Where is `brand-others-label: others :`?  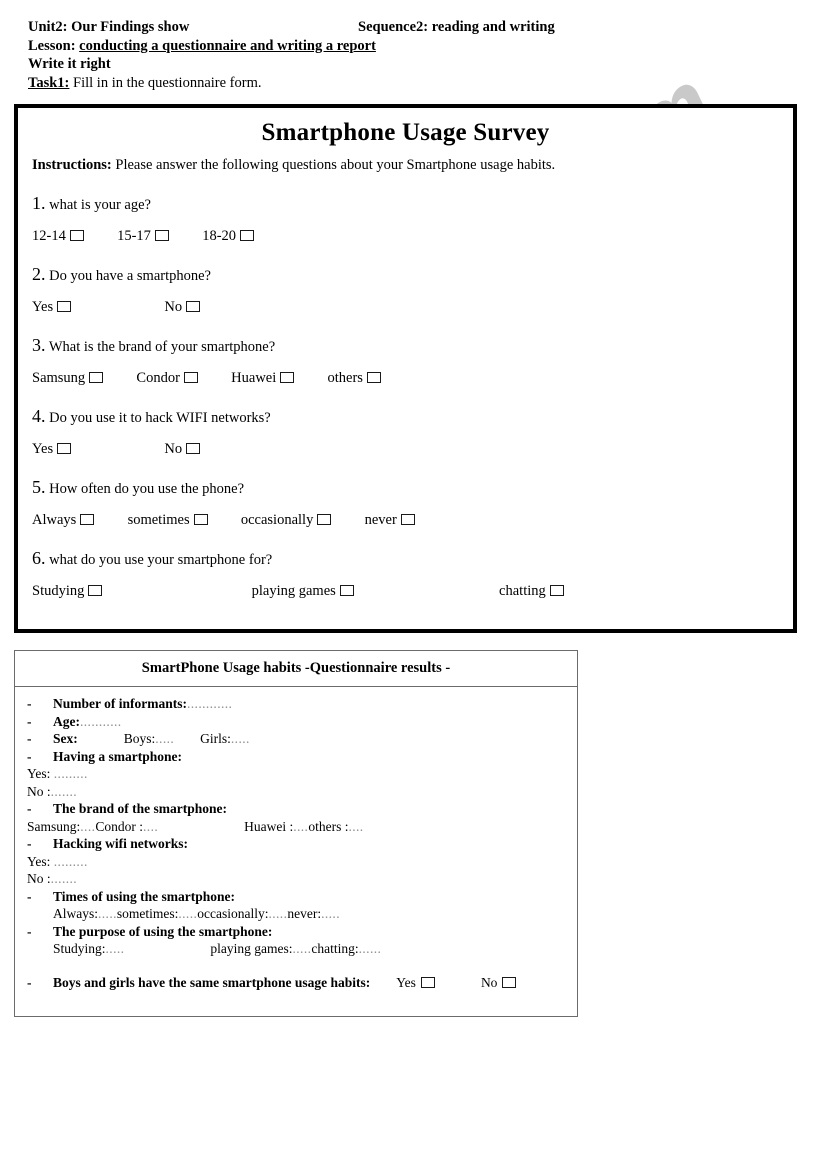
brand-others-label: others : is located at coordinates (328, 826).